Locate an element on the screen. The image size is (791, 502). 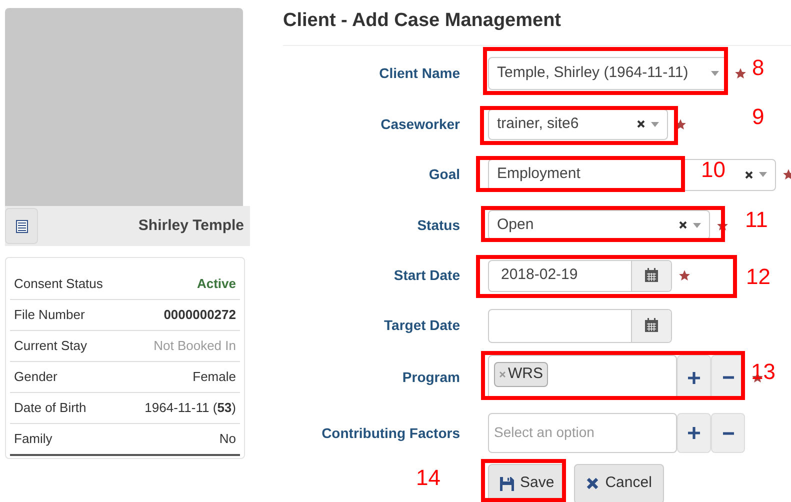
field-label: Status is located at coordinates (438, 225).